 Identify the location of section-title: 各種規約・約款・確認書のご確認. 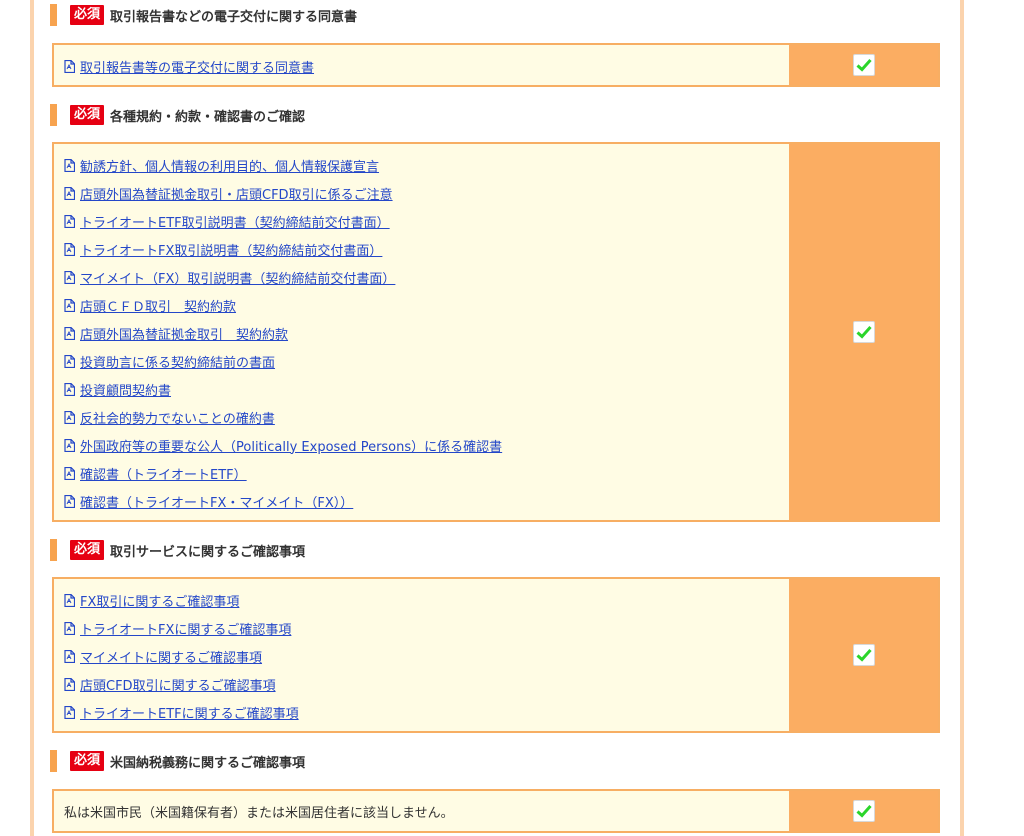
(208, 117).